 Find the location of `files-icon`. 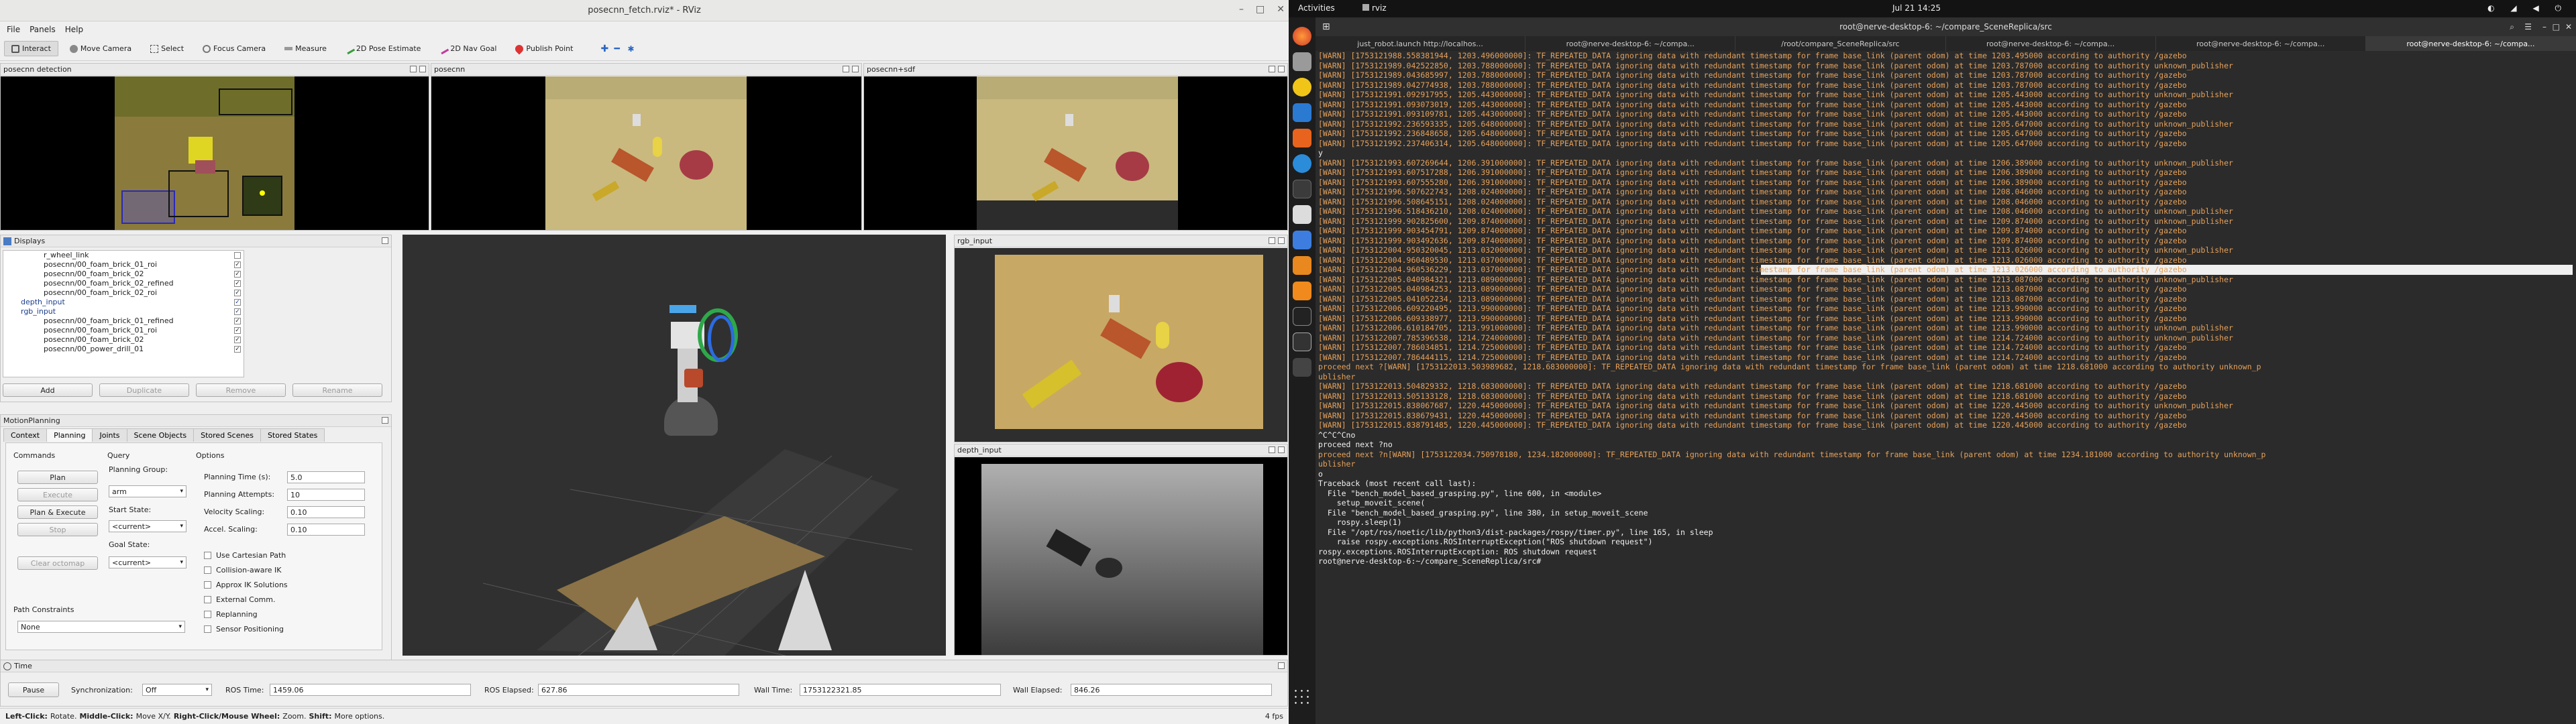

files-icon is located at coordinates (1302, 61).